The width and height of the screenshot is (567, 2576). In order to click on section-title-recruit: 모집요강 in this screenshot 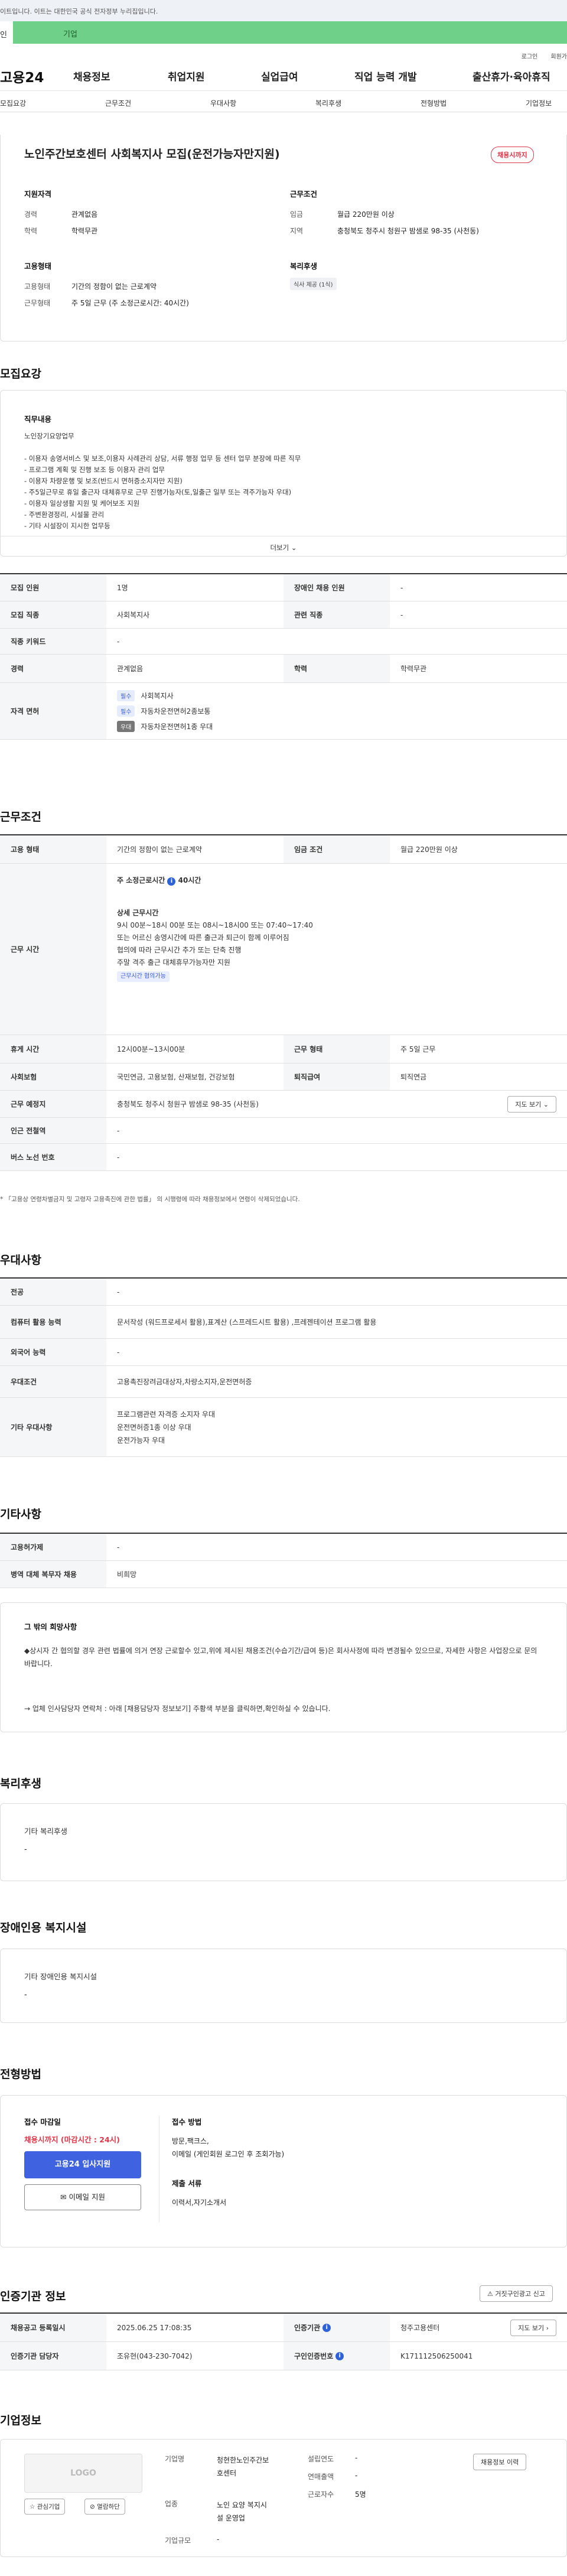, I will do `click(20, 373)`.